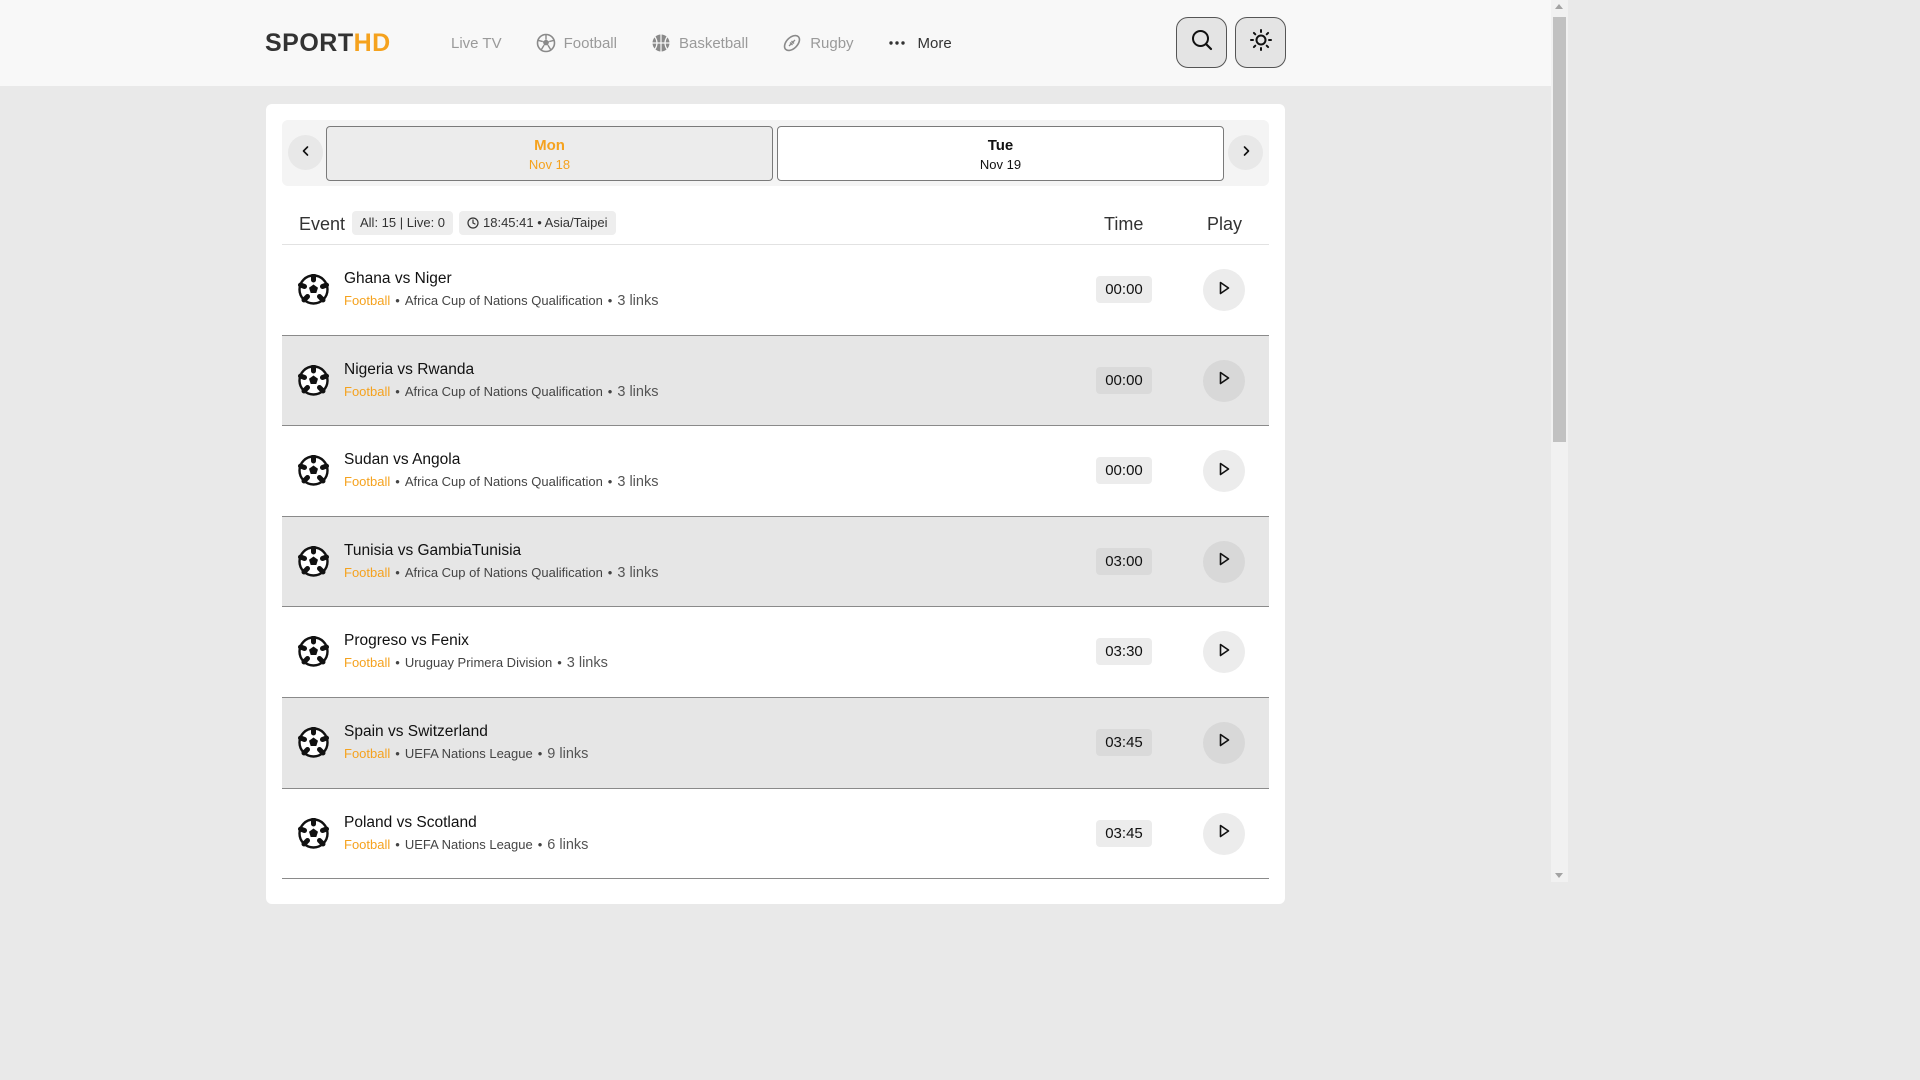  What do you see at coordinates (1559, 229) in the screenshot?
I see `scrollbar-thumb` at bounding box center [1559, 229].